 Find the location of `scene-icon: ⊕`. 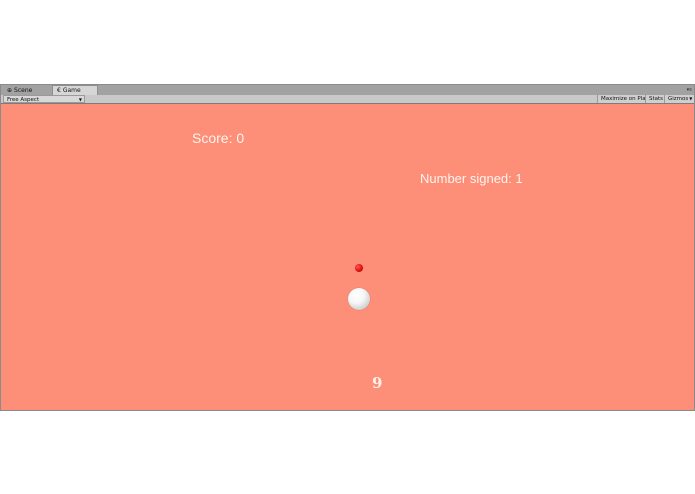

scene-icon: ⊕ is located at coordinates (10, 90).